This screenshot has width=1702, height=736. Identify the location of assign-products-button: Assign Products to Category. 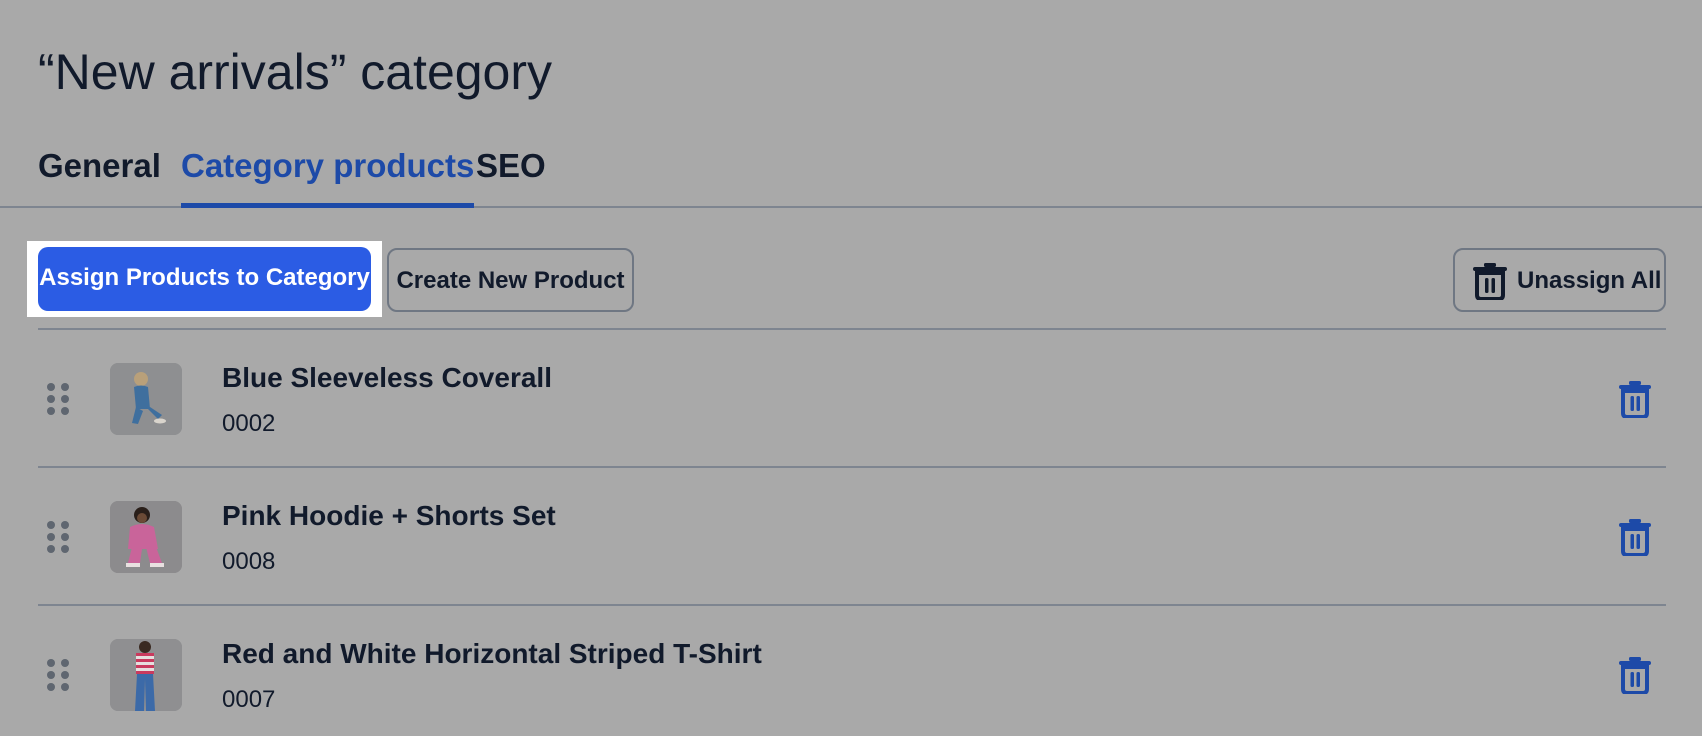
(204, 279).